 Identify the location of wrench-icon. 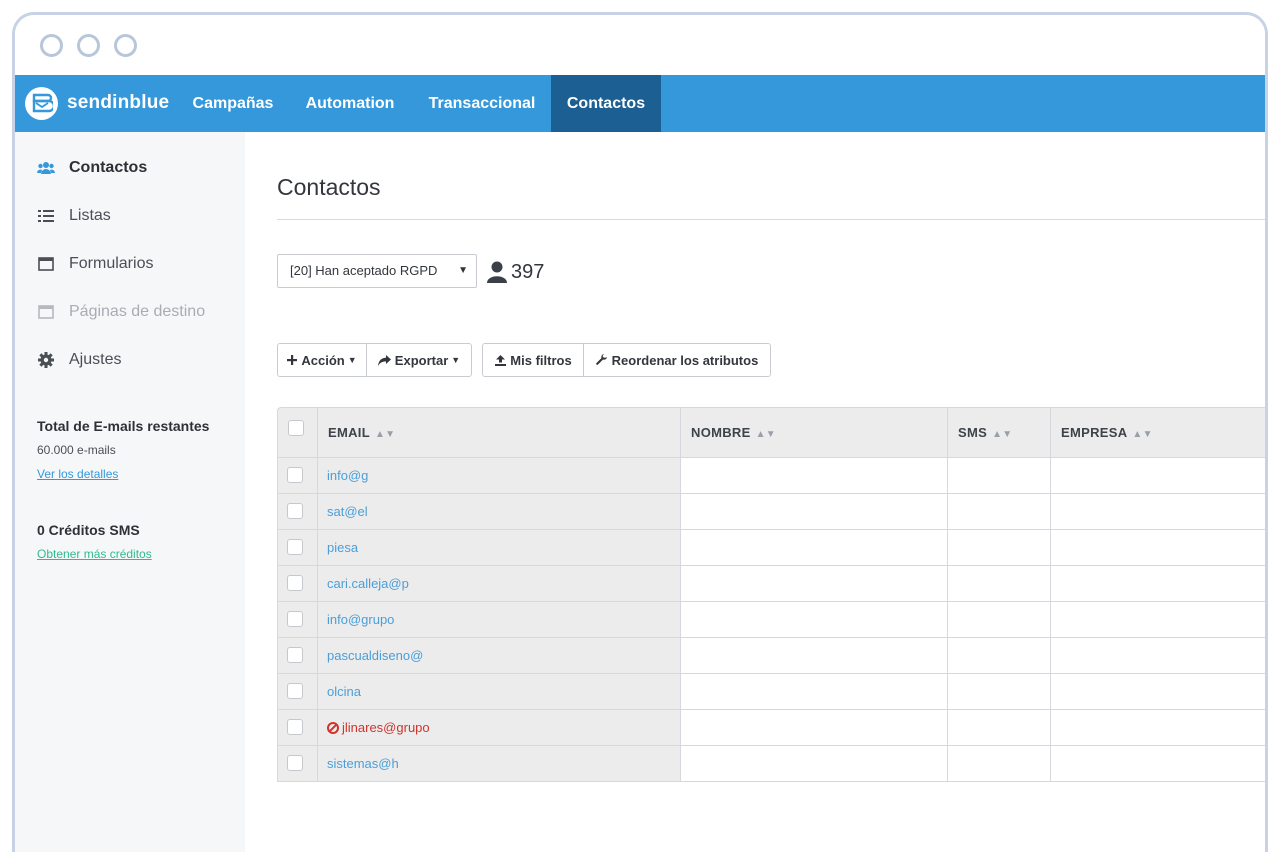
(601, 360).